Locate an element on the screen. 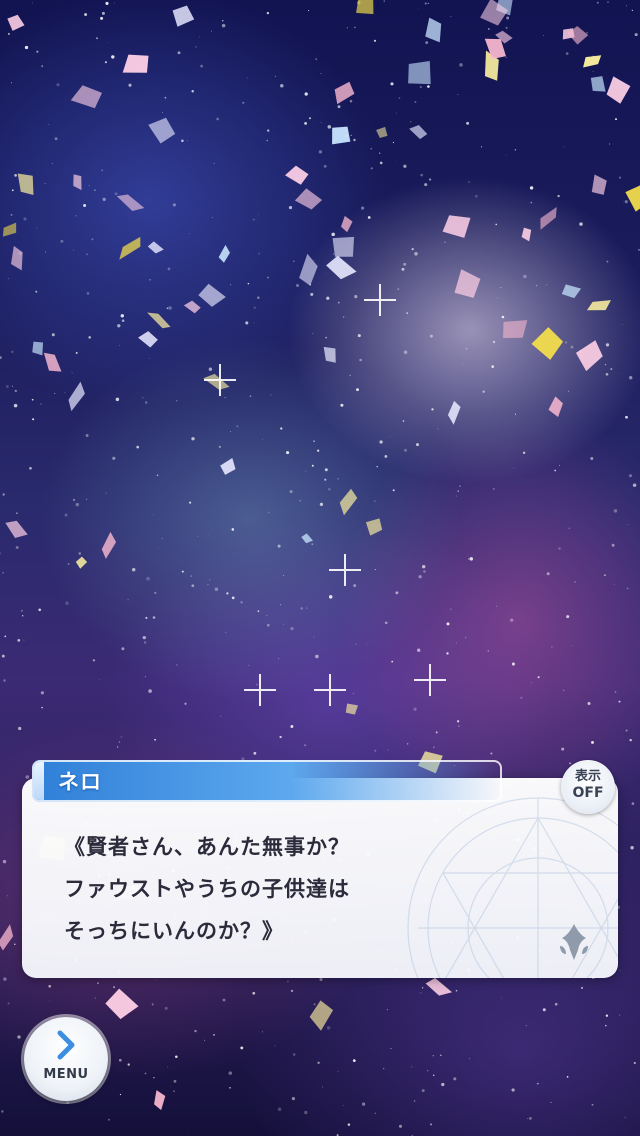 The height and width of the screenshot is (1136, 640). display-off-toggle-button: 表示 OFF is located at coordinates (588, 787).